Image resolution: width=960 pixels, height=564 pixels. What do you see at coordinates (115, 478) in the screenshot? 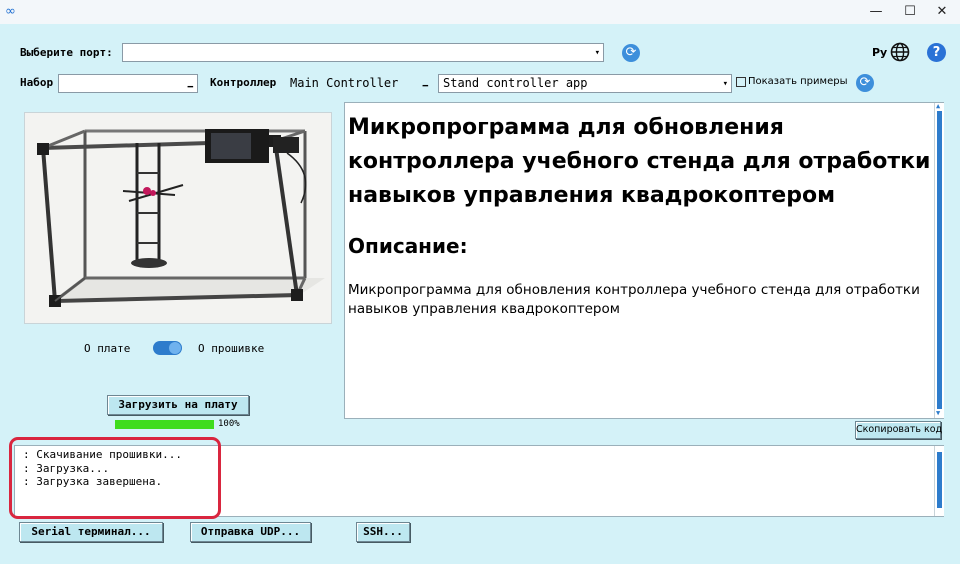
I see `log-highlight-box` at bounding box center [115, 478].